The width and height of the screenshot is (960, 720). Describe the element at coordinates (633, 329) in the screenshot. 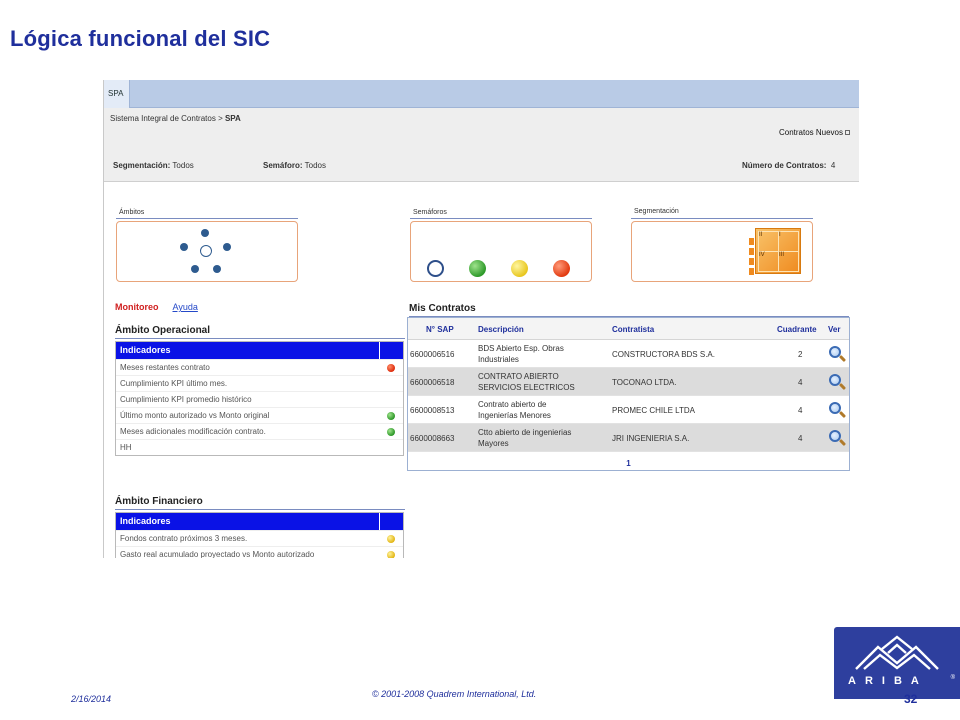

I see `col-contratista: Contratista` at that location.